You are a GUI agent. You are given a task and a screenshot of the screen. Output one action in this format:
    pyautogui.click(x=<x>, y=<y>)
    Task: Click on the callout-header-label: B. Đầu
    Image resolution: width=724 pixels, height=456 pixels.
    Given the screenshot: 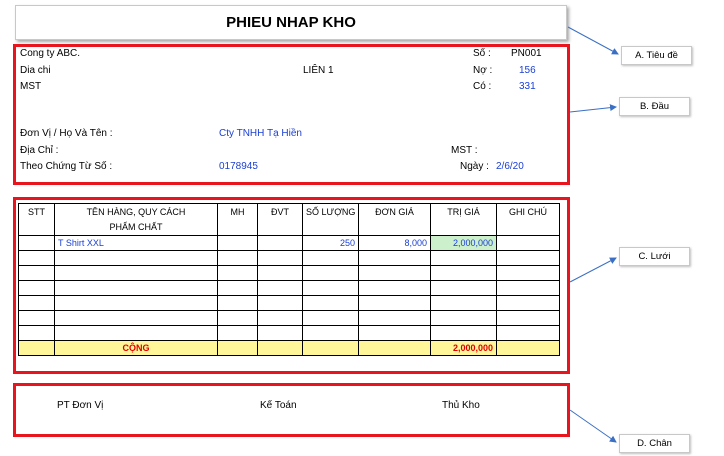 What is the action you would take?
    pyautogui.click(x=654, y=106)
    